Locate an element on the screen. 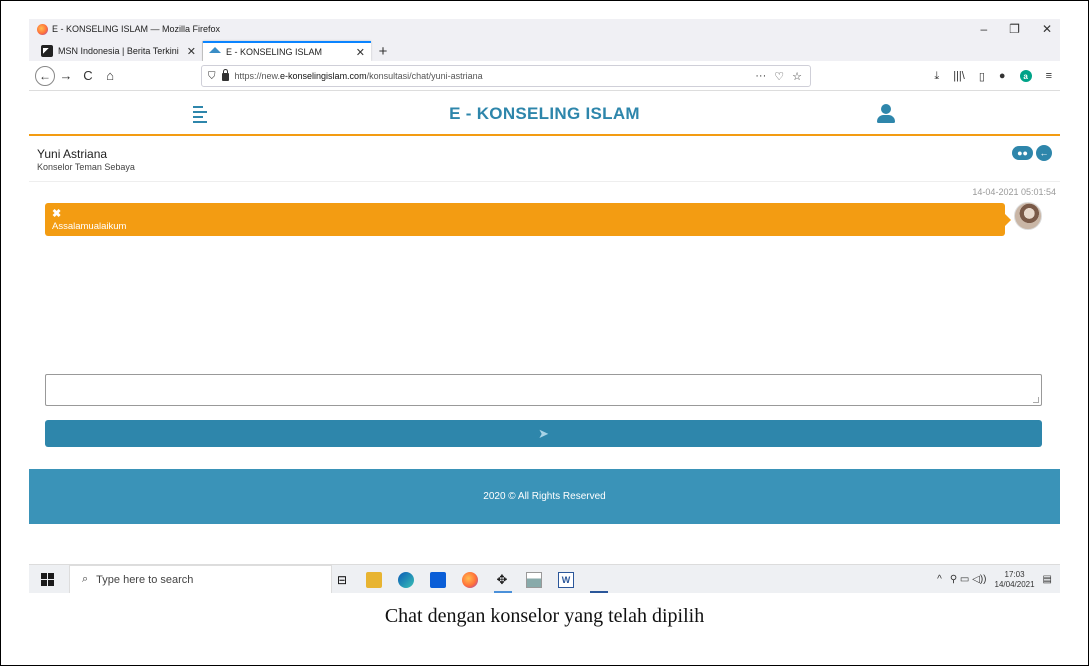 Image resolution: width=1089 pixels, height=666 pixels. account-icon: a is located at coordinates (1025, 76).